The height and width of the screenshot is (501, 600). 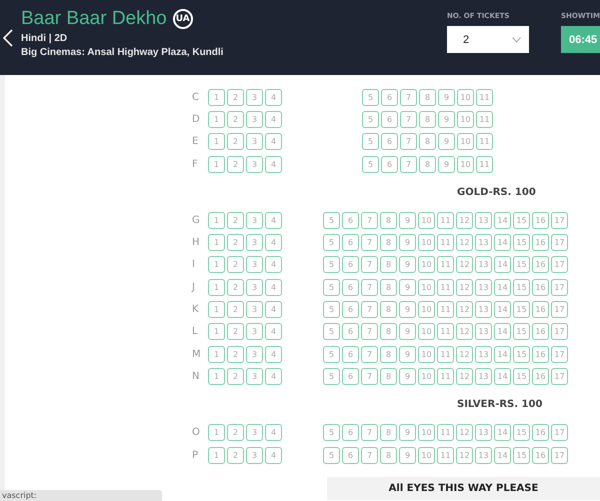 I want to click on showtime-button: 06:45, so click(x=580, y=39).